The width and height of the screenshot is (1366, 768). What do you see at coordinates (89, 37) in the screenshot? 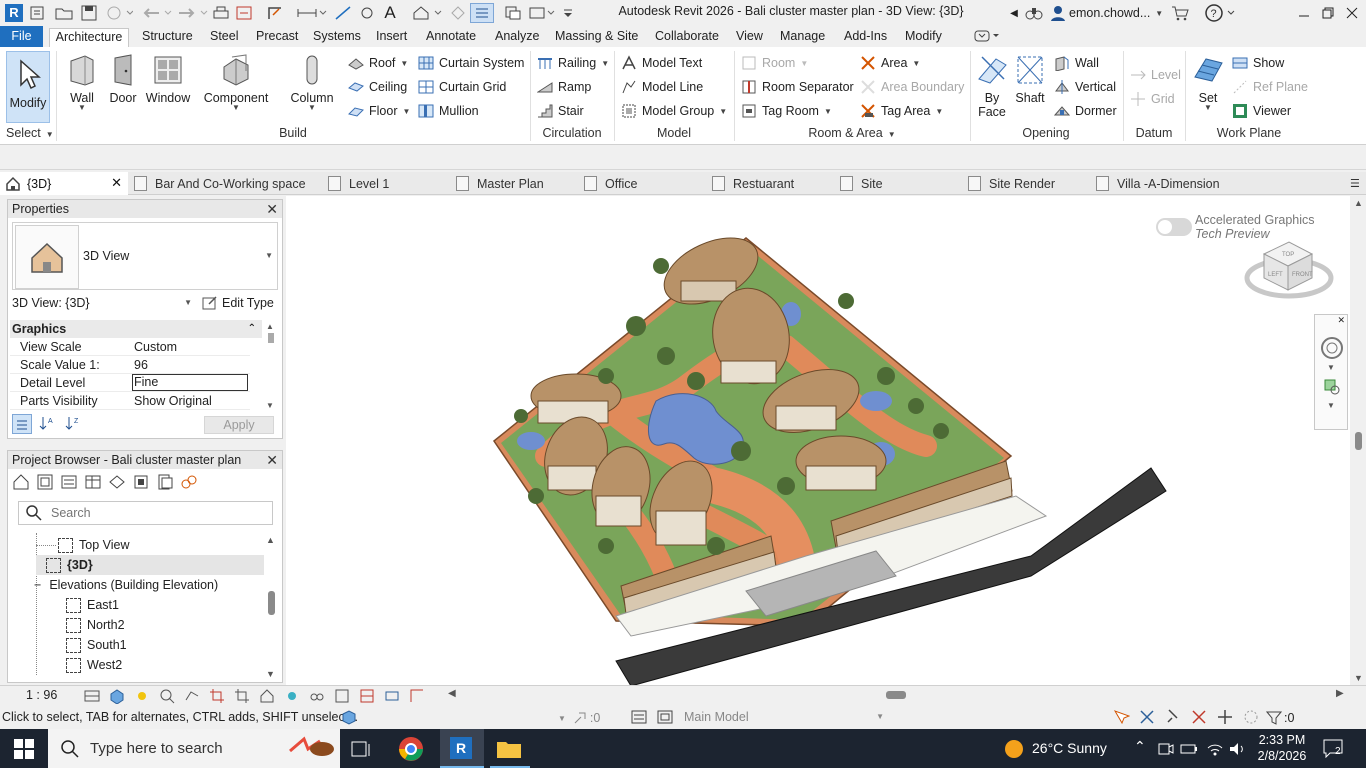
I see `tab-architecture: Architecture` at bounding box center [89, 37].